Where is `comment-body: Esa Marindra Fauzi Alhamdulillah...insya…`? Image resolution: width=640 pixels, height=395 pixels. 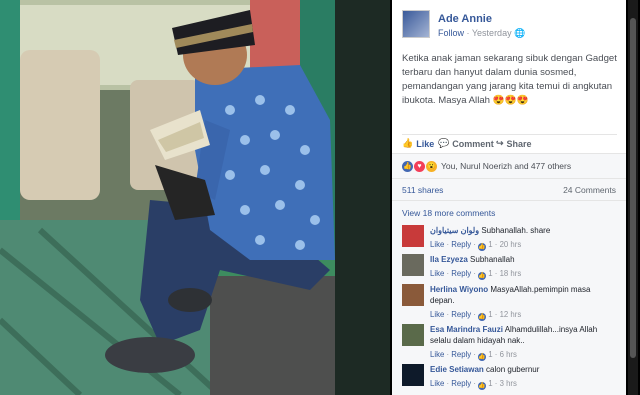
comment-body: Esa Marindra Fauzi Alhamdulillah...insya… is located at coordinates (522, 342).